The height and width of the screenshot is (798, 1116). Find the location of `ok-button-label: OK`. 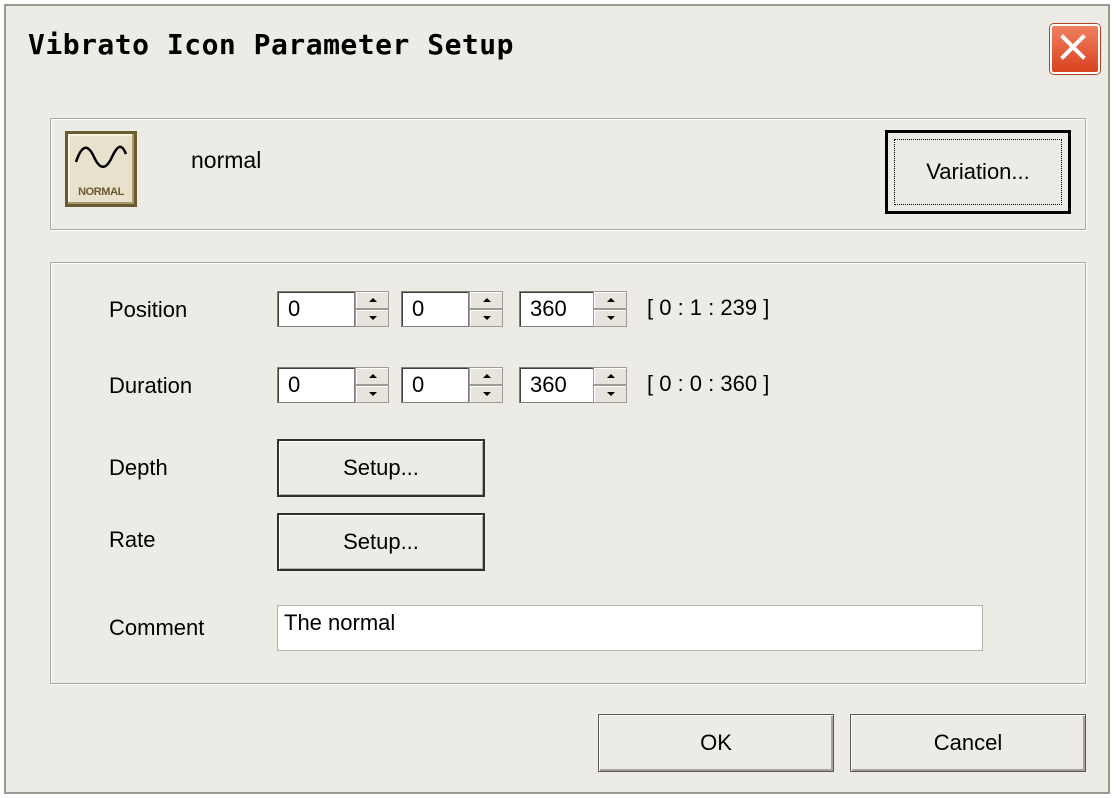

ok-button-label: OK is located at coordinates (716, 742).